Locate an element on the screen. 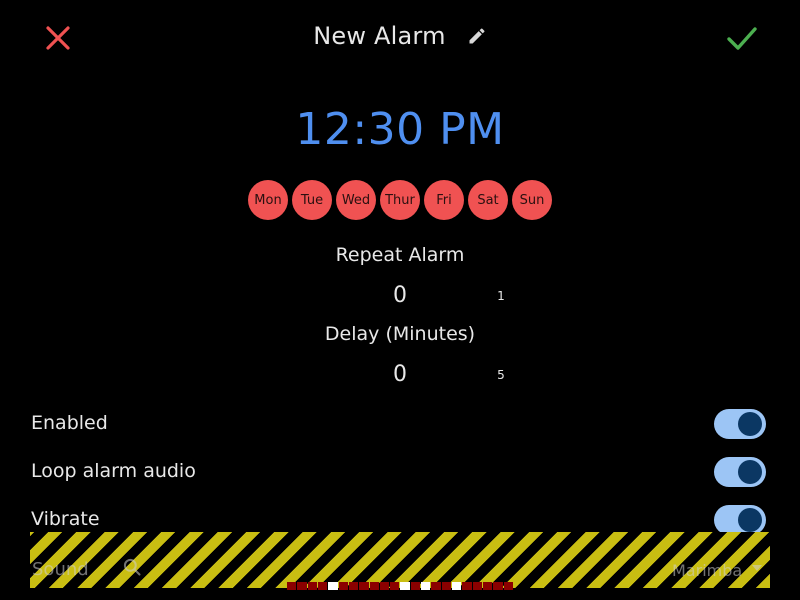 The height and width of the screenshot is (600, 800). vibrate-toggle is located at coordinates (740, 520).